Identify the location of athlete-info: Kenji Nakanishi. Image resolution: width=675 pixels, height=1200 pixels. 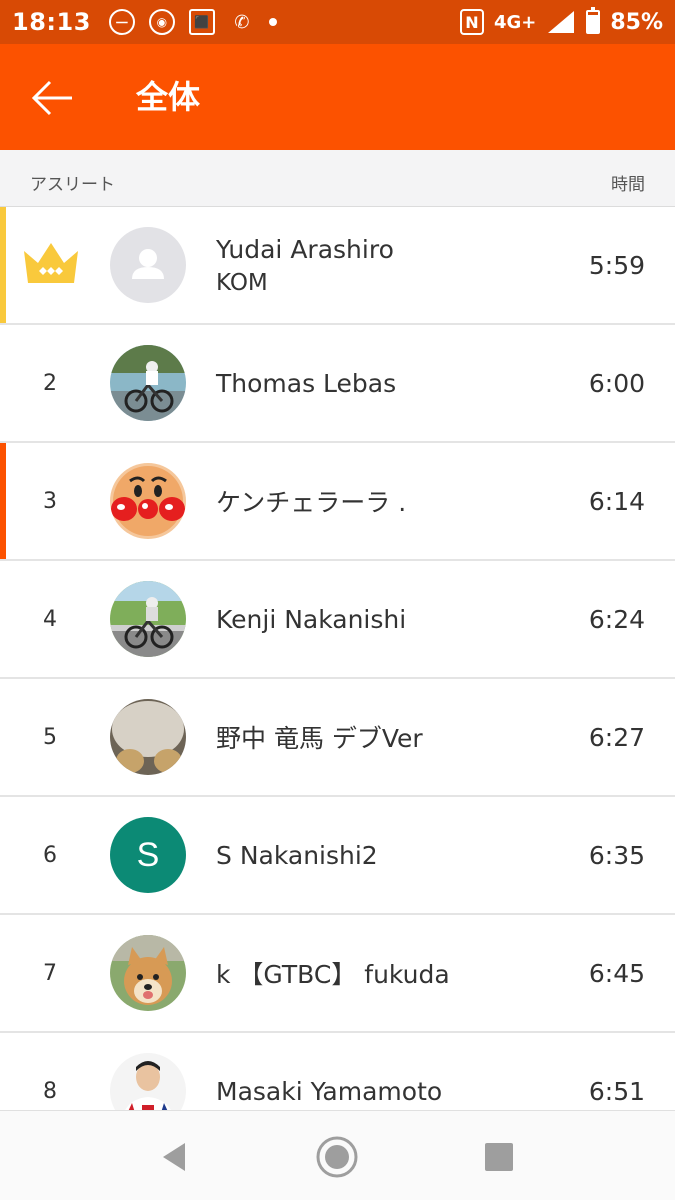
(311, 619).